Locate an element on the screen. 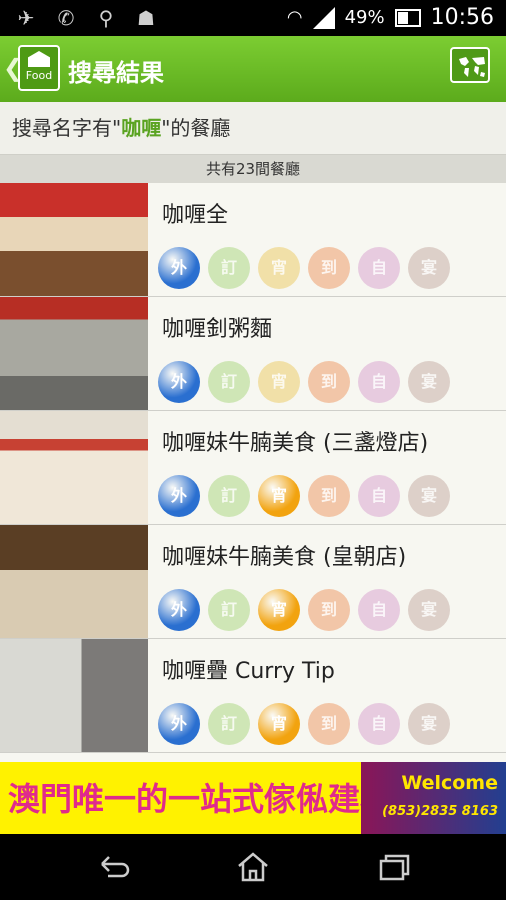 The height and width of the screenshot is (900, 506). restaurant-row: 咖喱疊 Curry Tip 外訂宵到自宴 is located at coordinates (253, 696).